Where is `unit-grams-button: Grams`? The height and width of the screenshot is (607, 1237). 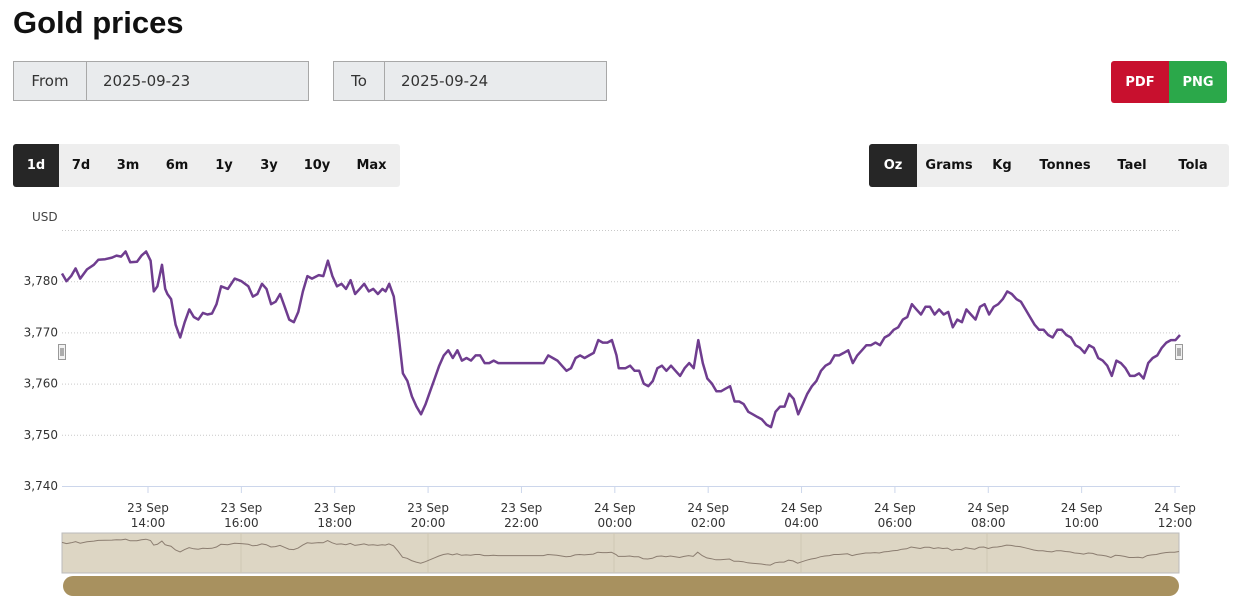 unit-grams-button: Grams is located at coordinates (949, 165).